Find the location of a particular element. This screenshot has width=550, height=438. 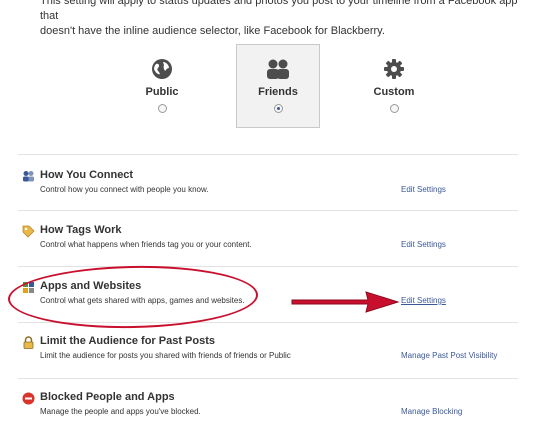

audience-label-public: Public is located at coordinates (162, 92).